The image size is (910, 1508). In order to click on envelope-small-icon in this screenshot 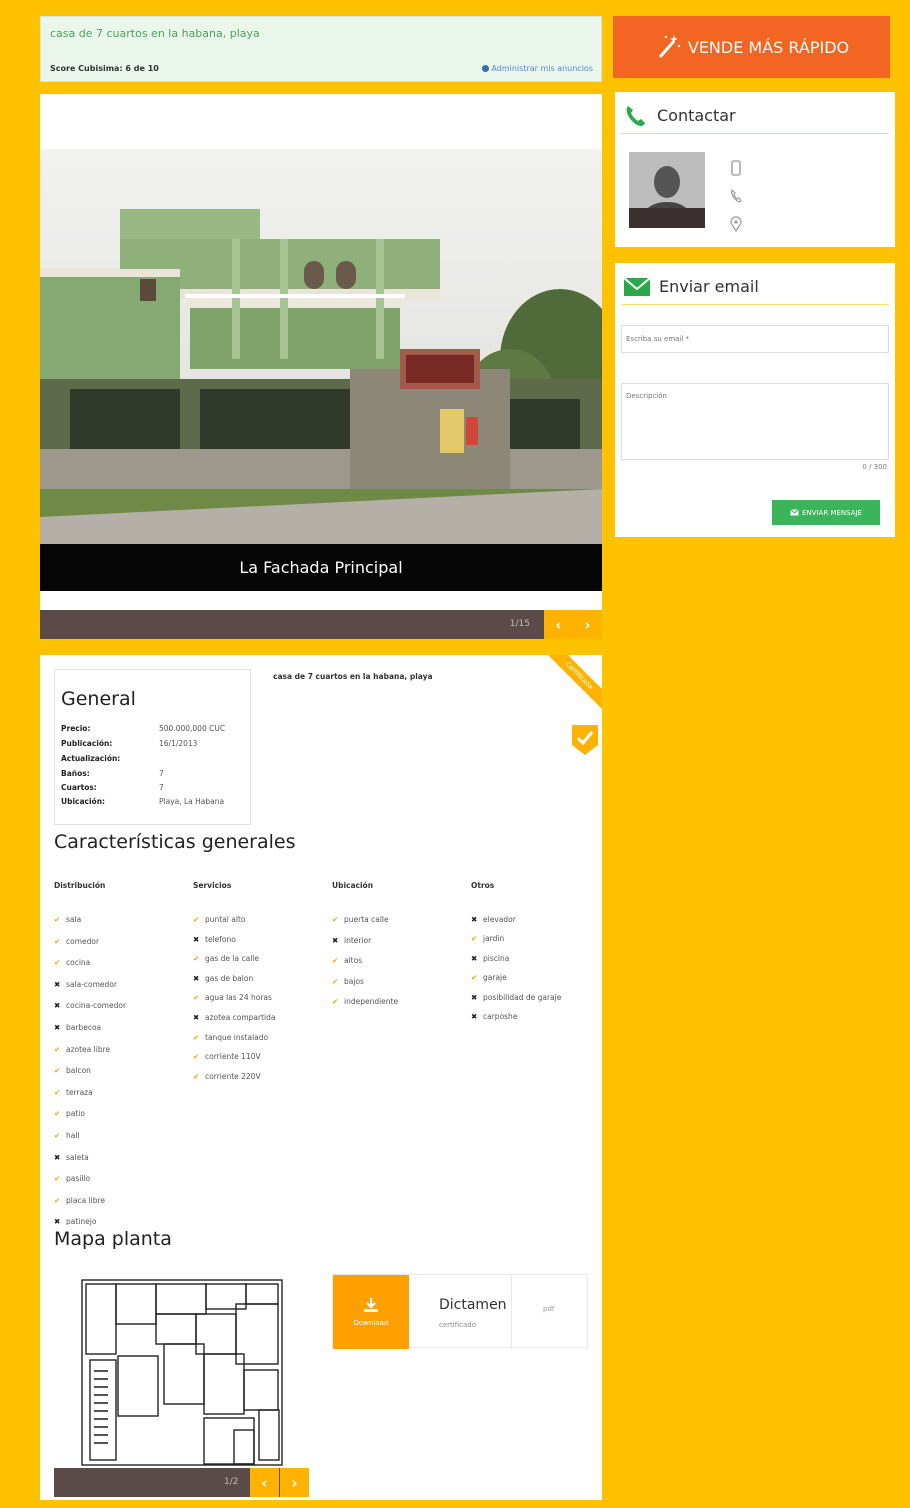, I will do `click(794, 512)`.